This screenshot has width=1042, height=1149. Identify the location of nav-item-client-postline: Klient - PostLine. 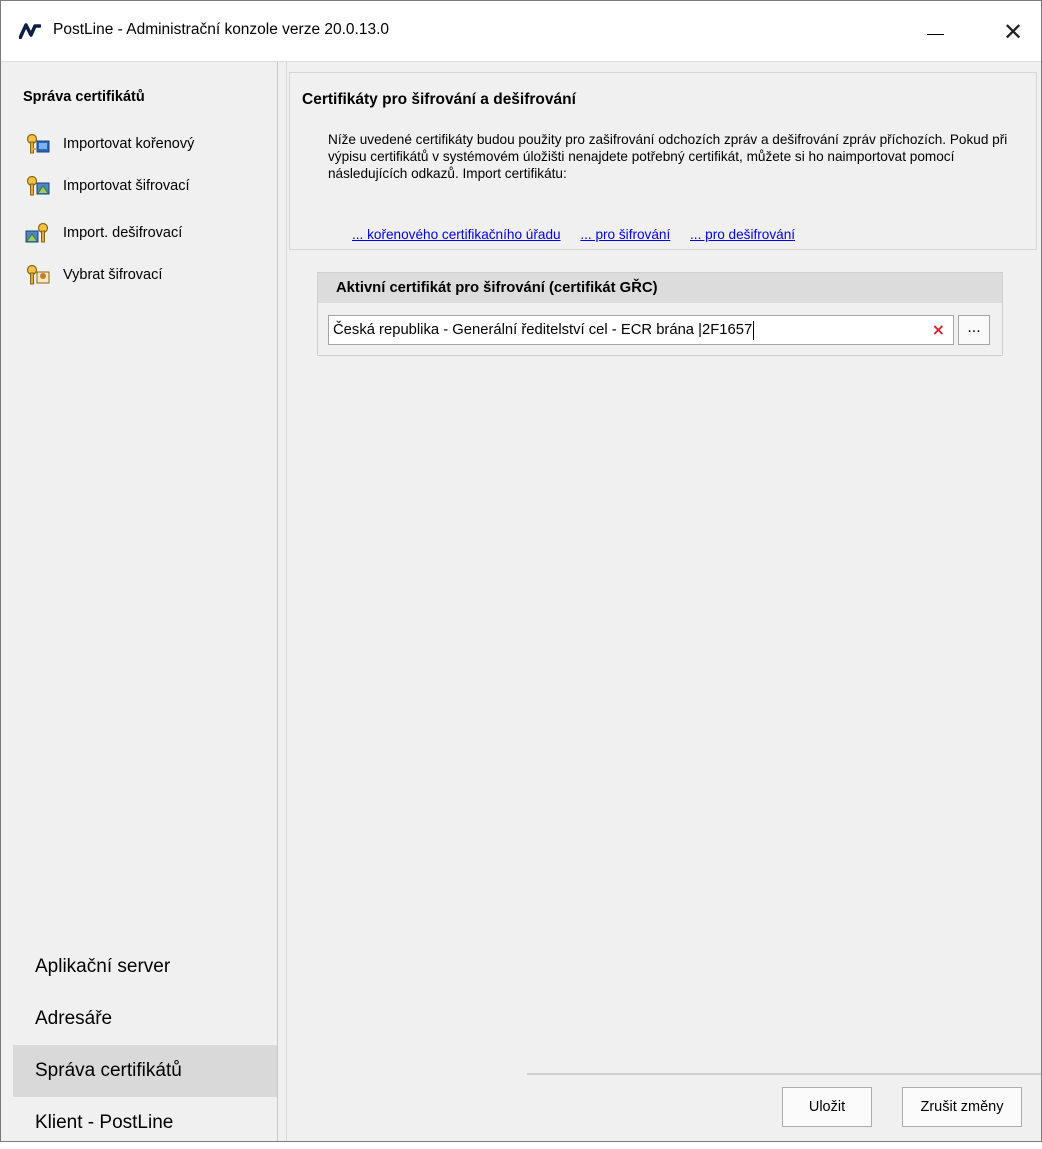
(145, 1123).